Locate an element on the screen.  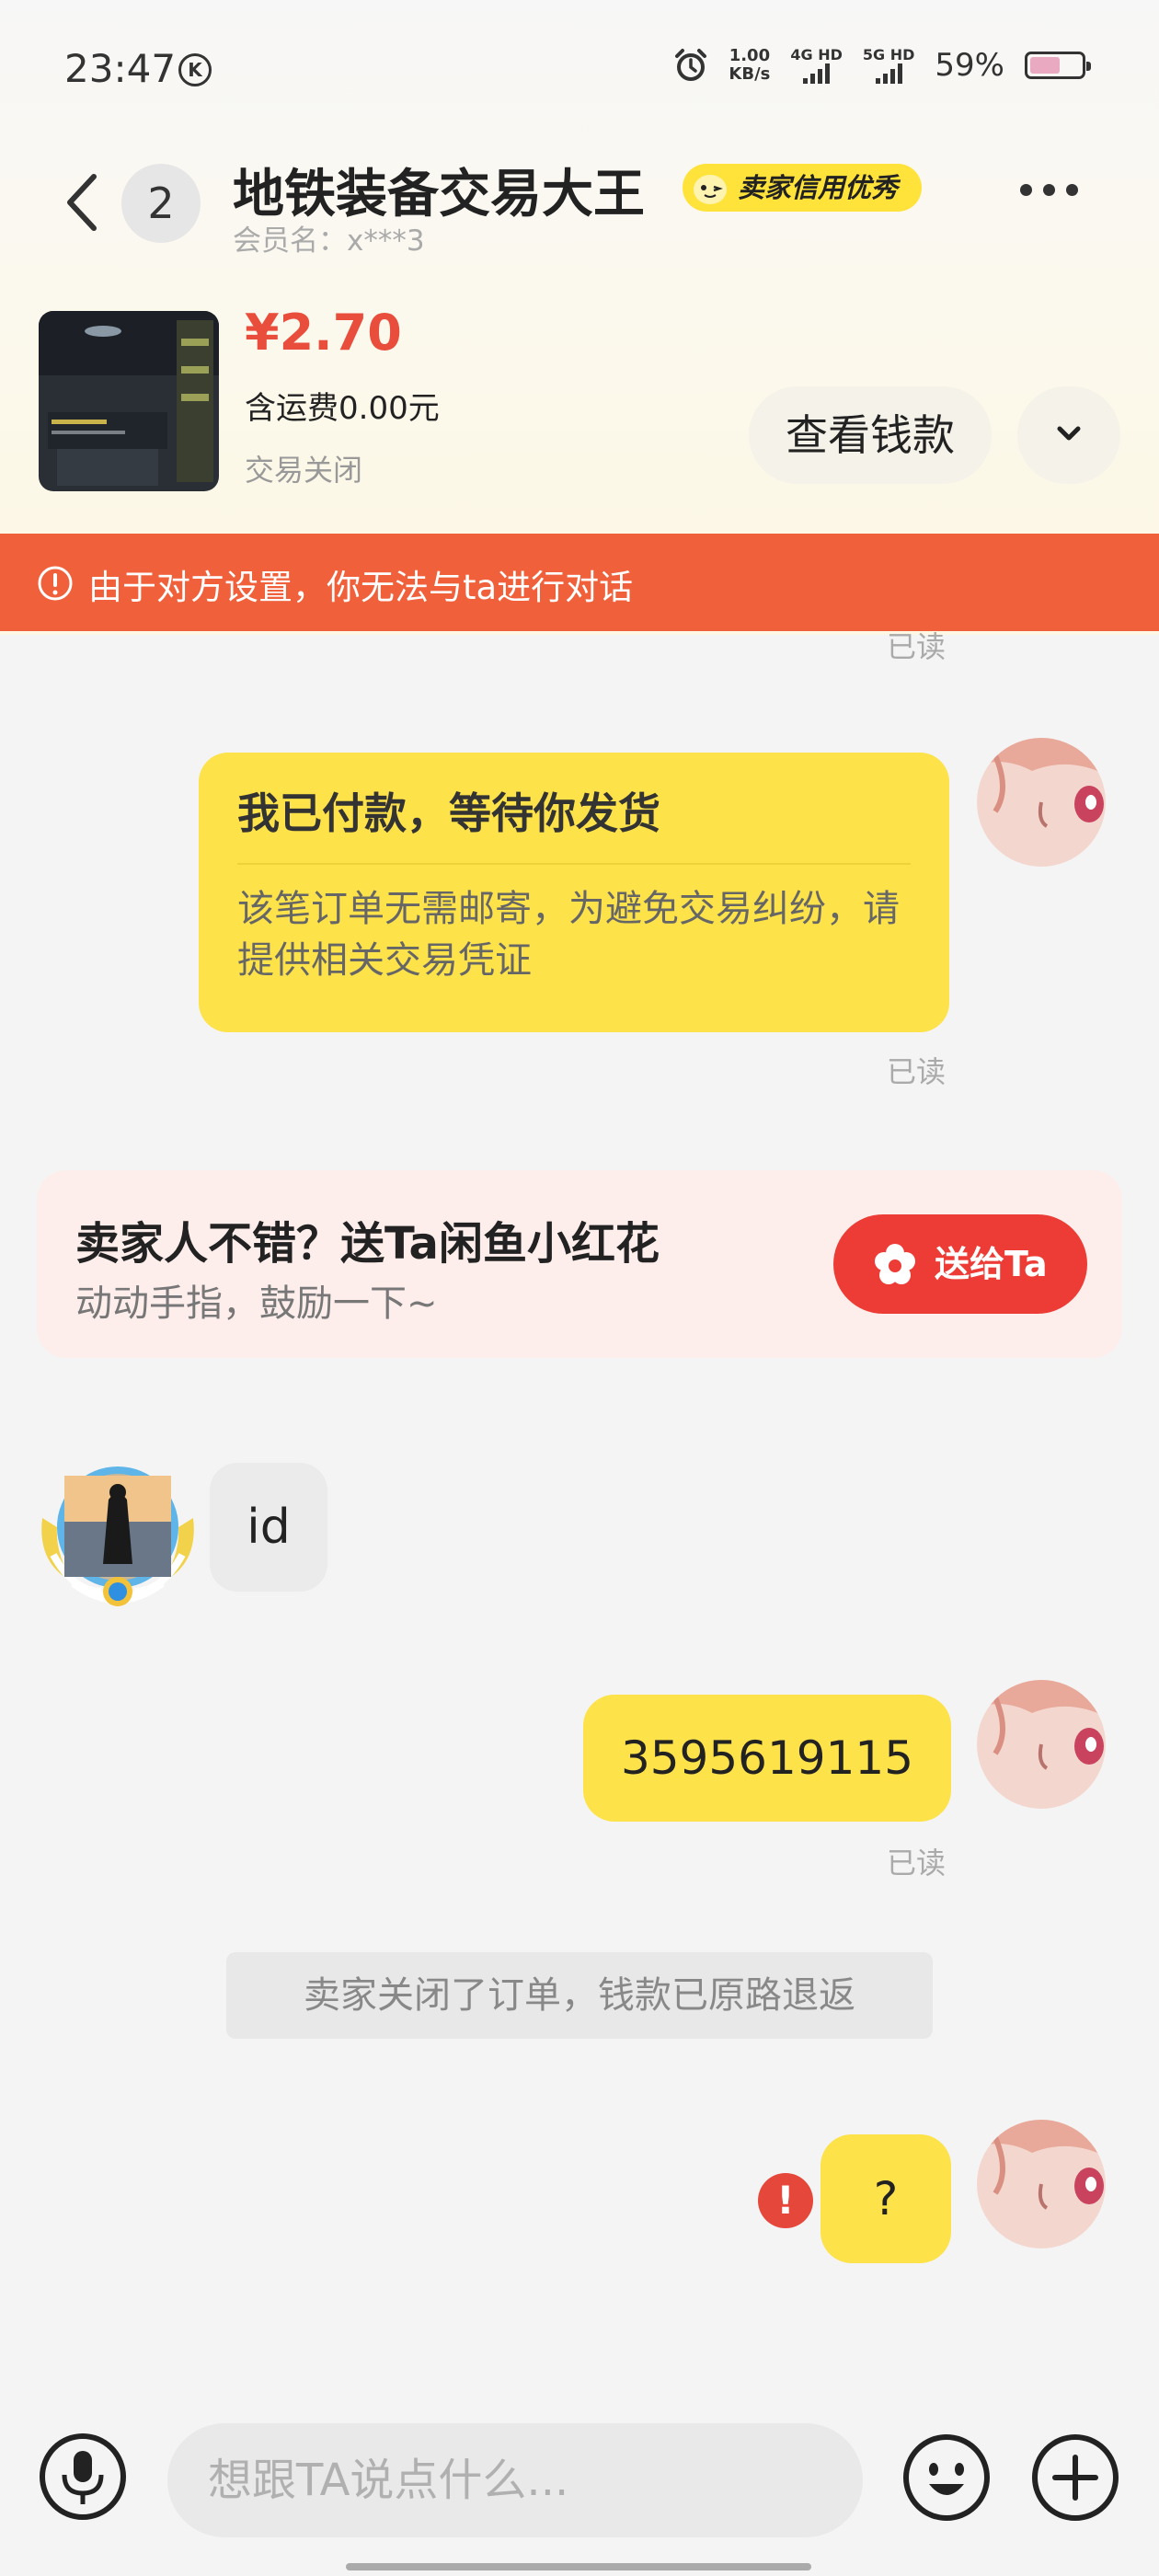
card-divider is located at coordinates (574, 864).